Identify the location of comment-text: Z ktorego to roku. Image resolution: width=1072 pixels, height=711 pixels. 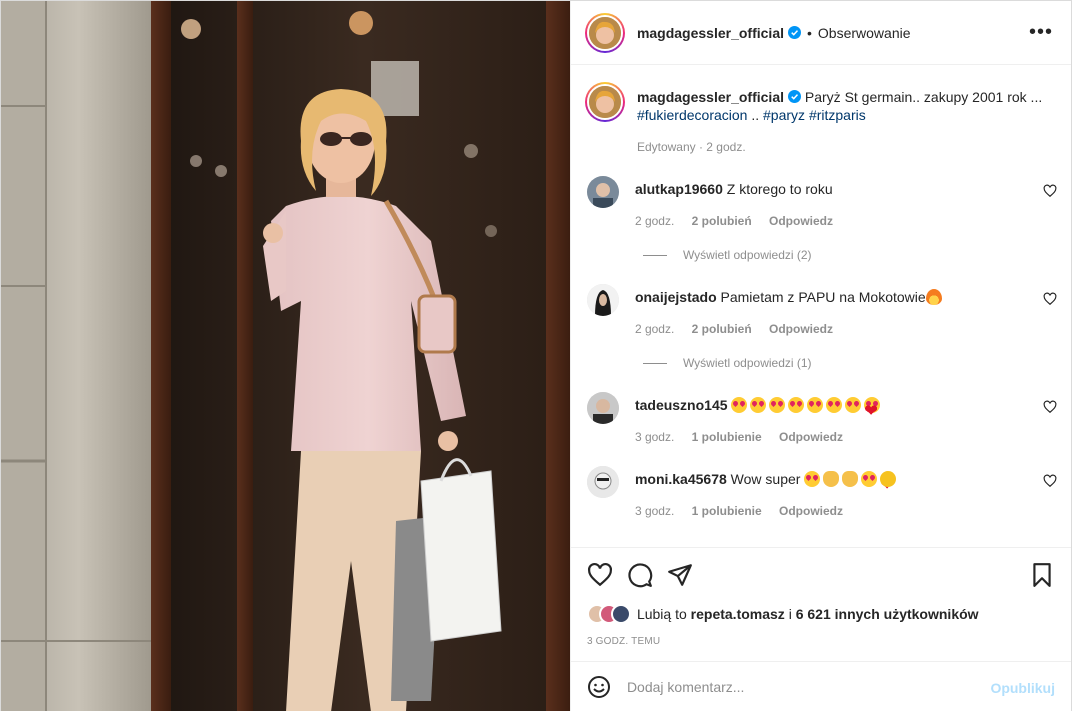
(779, 189).